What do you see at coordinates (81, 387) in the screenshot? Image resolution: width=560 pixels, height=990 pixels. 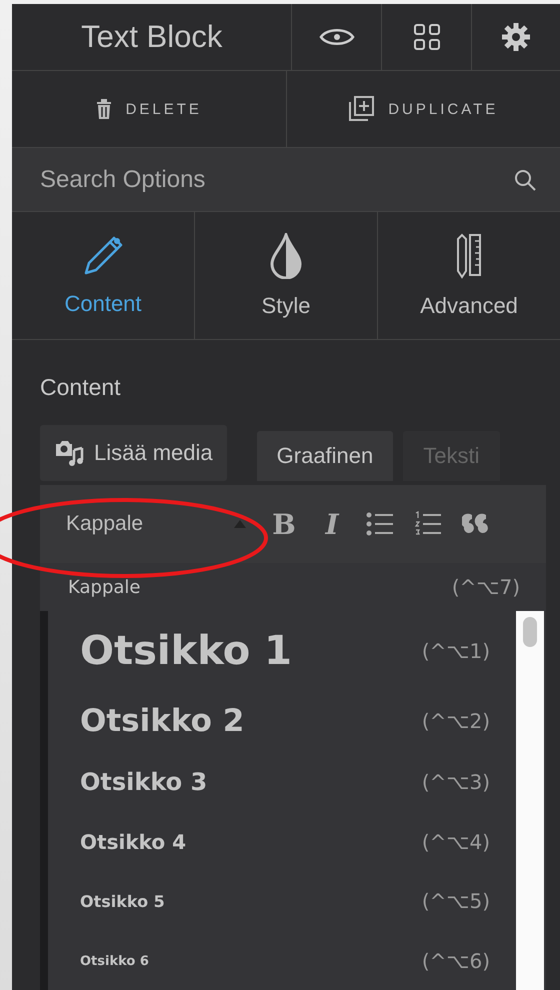 I see `section-title: Content` at bounding box center [81, 387].